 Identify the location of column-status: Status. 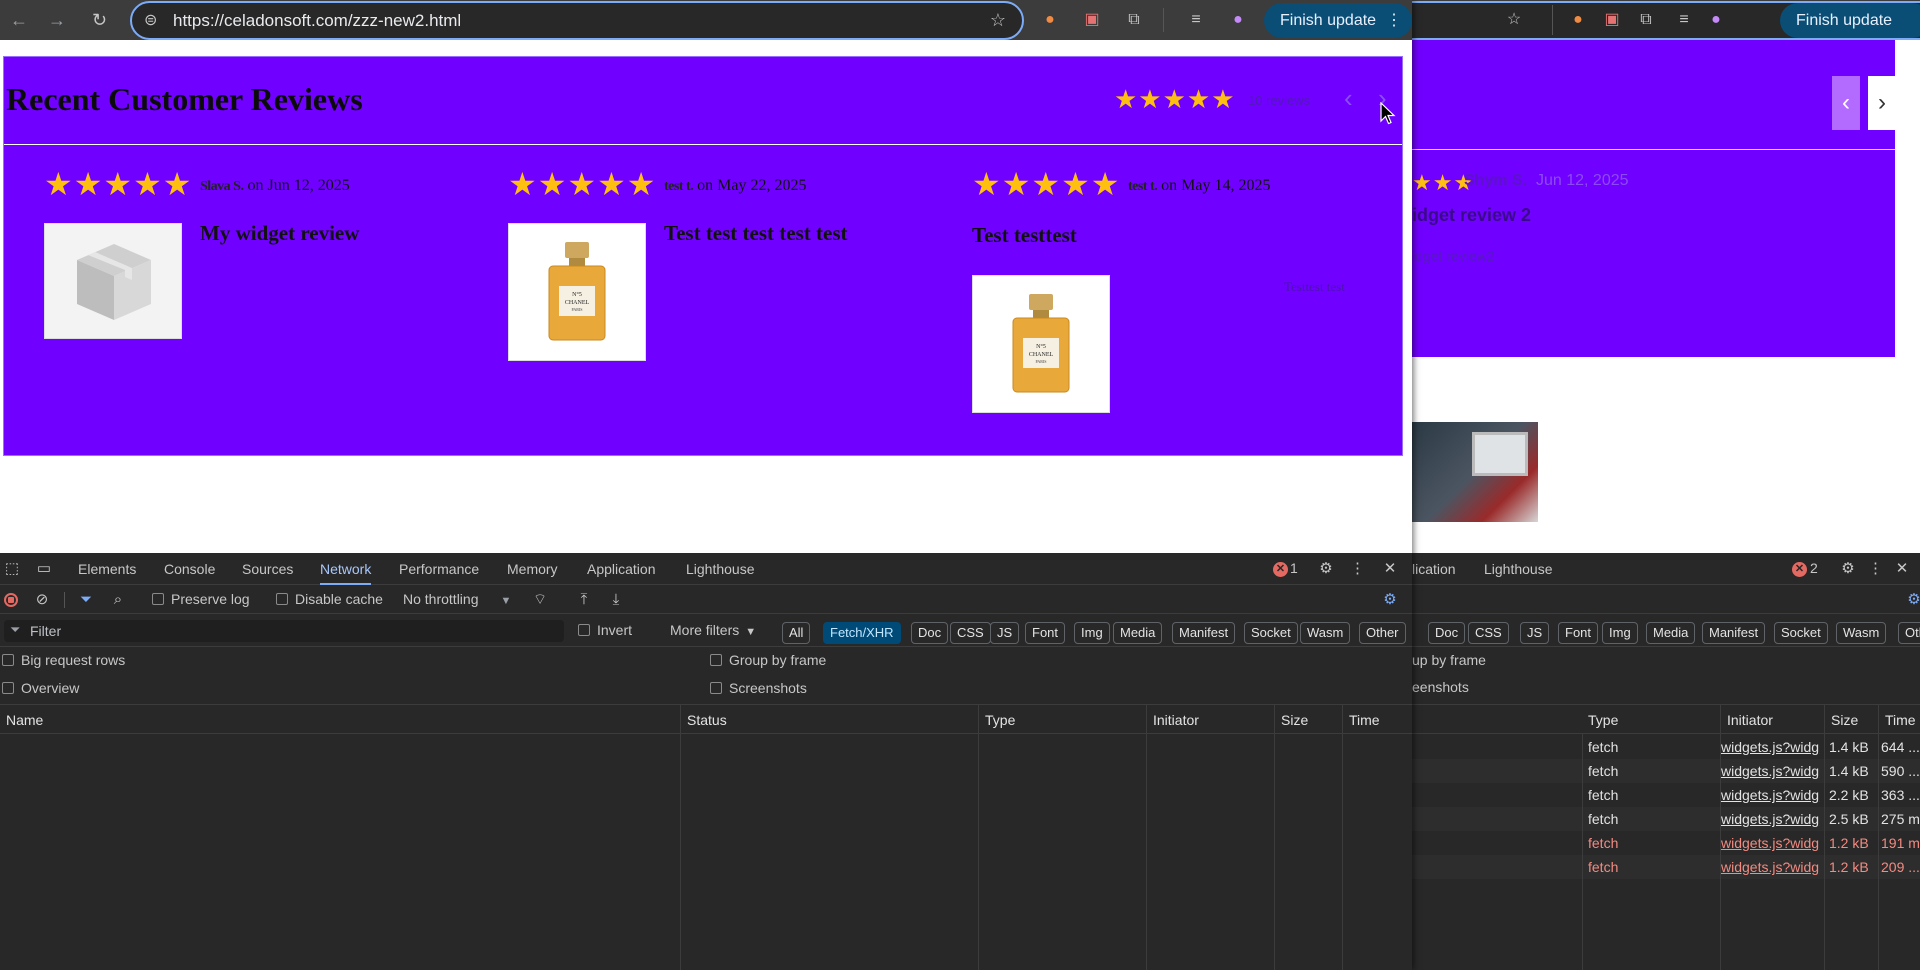
(829, 720).